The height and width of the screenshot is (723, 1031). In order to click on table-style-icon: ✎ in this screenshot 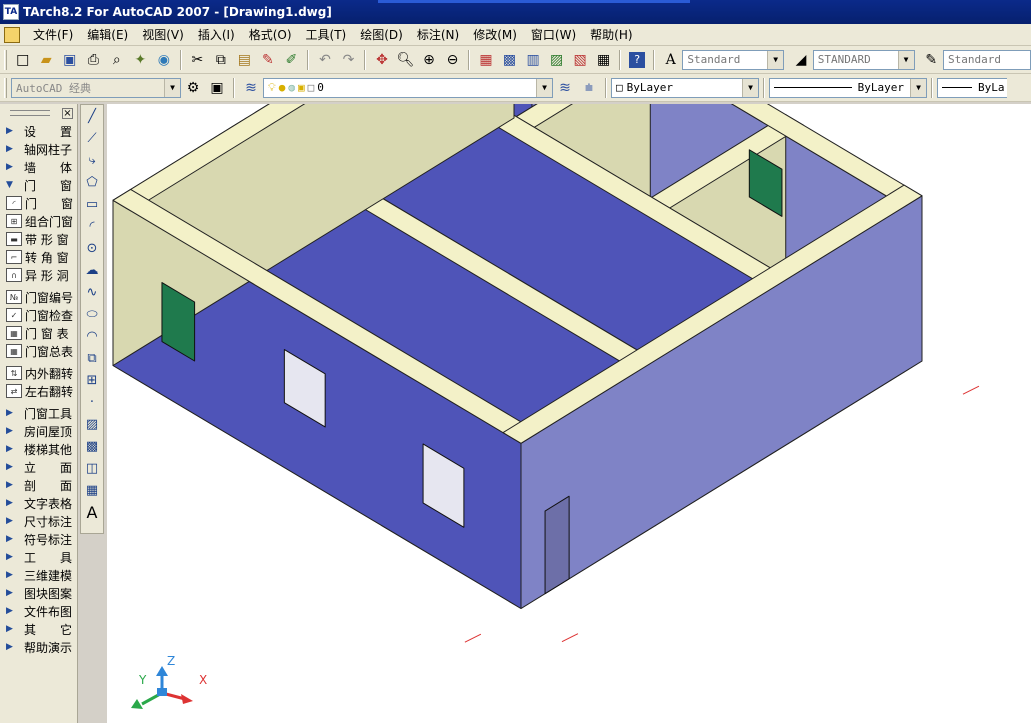, I will do `click(932, 60)`.